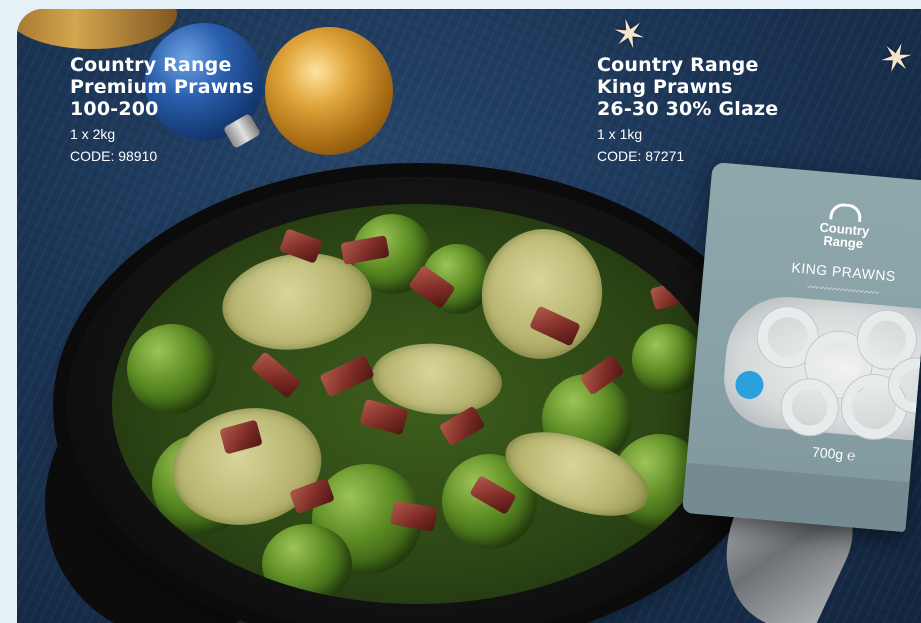  Describe the element at coordinates (665, 87) in the screenshot. I see `product-title-line: King Prawns` at that location.